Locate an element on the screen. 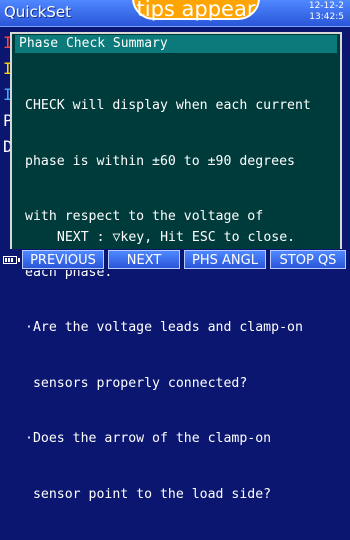 This screenshot has height=540, width=350. date-time: 12-12-2 13:42:5 is located at coordinates (326, 12).